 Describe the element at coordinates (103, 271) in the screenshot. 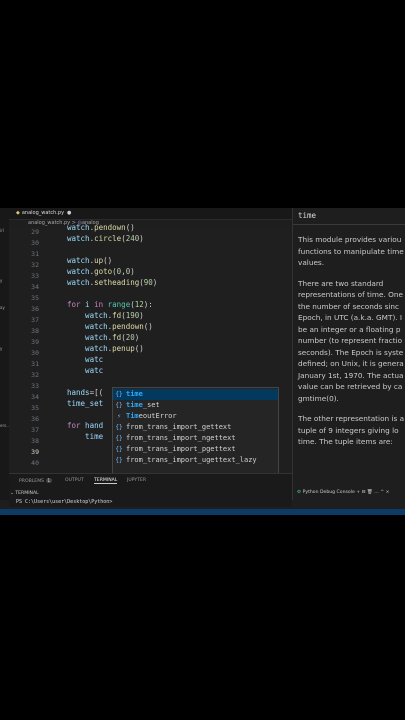

I see `code-token: goto` at that location.